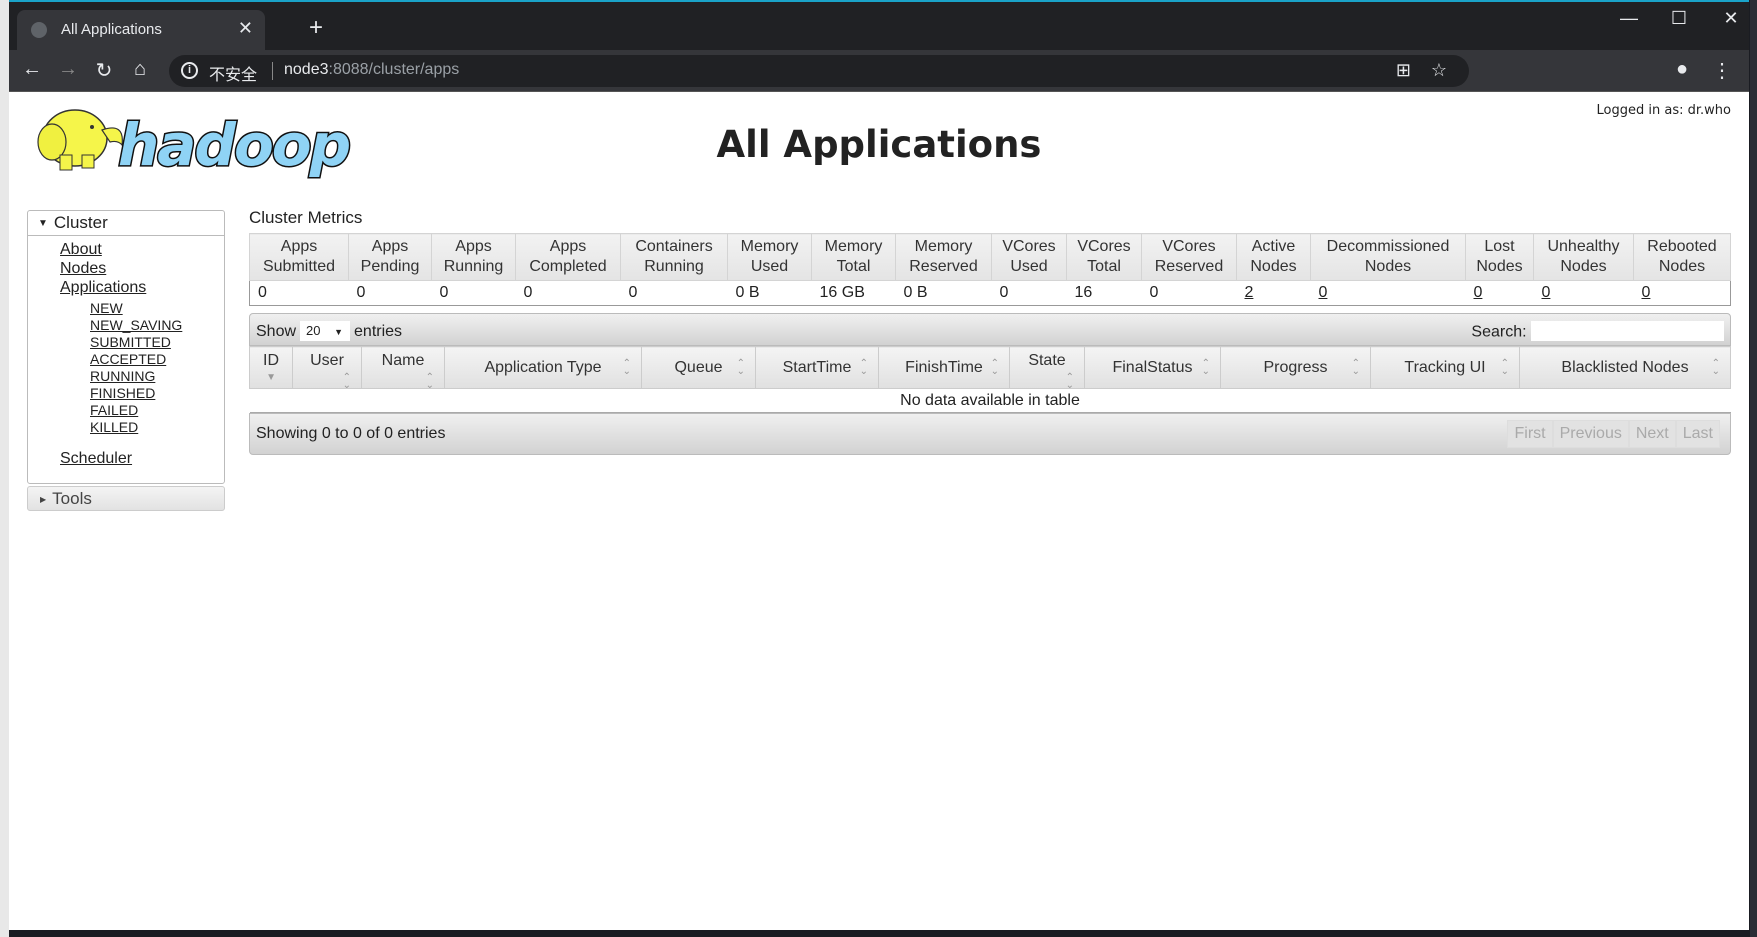 The image size is (1757, 937). Describe the element at coordinates (1499, 257) in the screenshot. I see `metric-header: Lost Nodes` at that location.